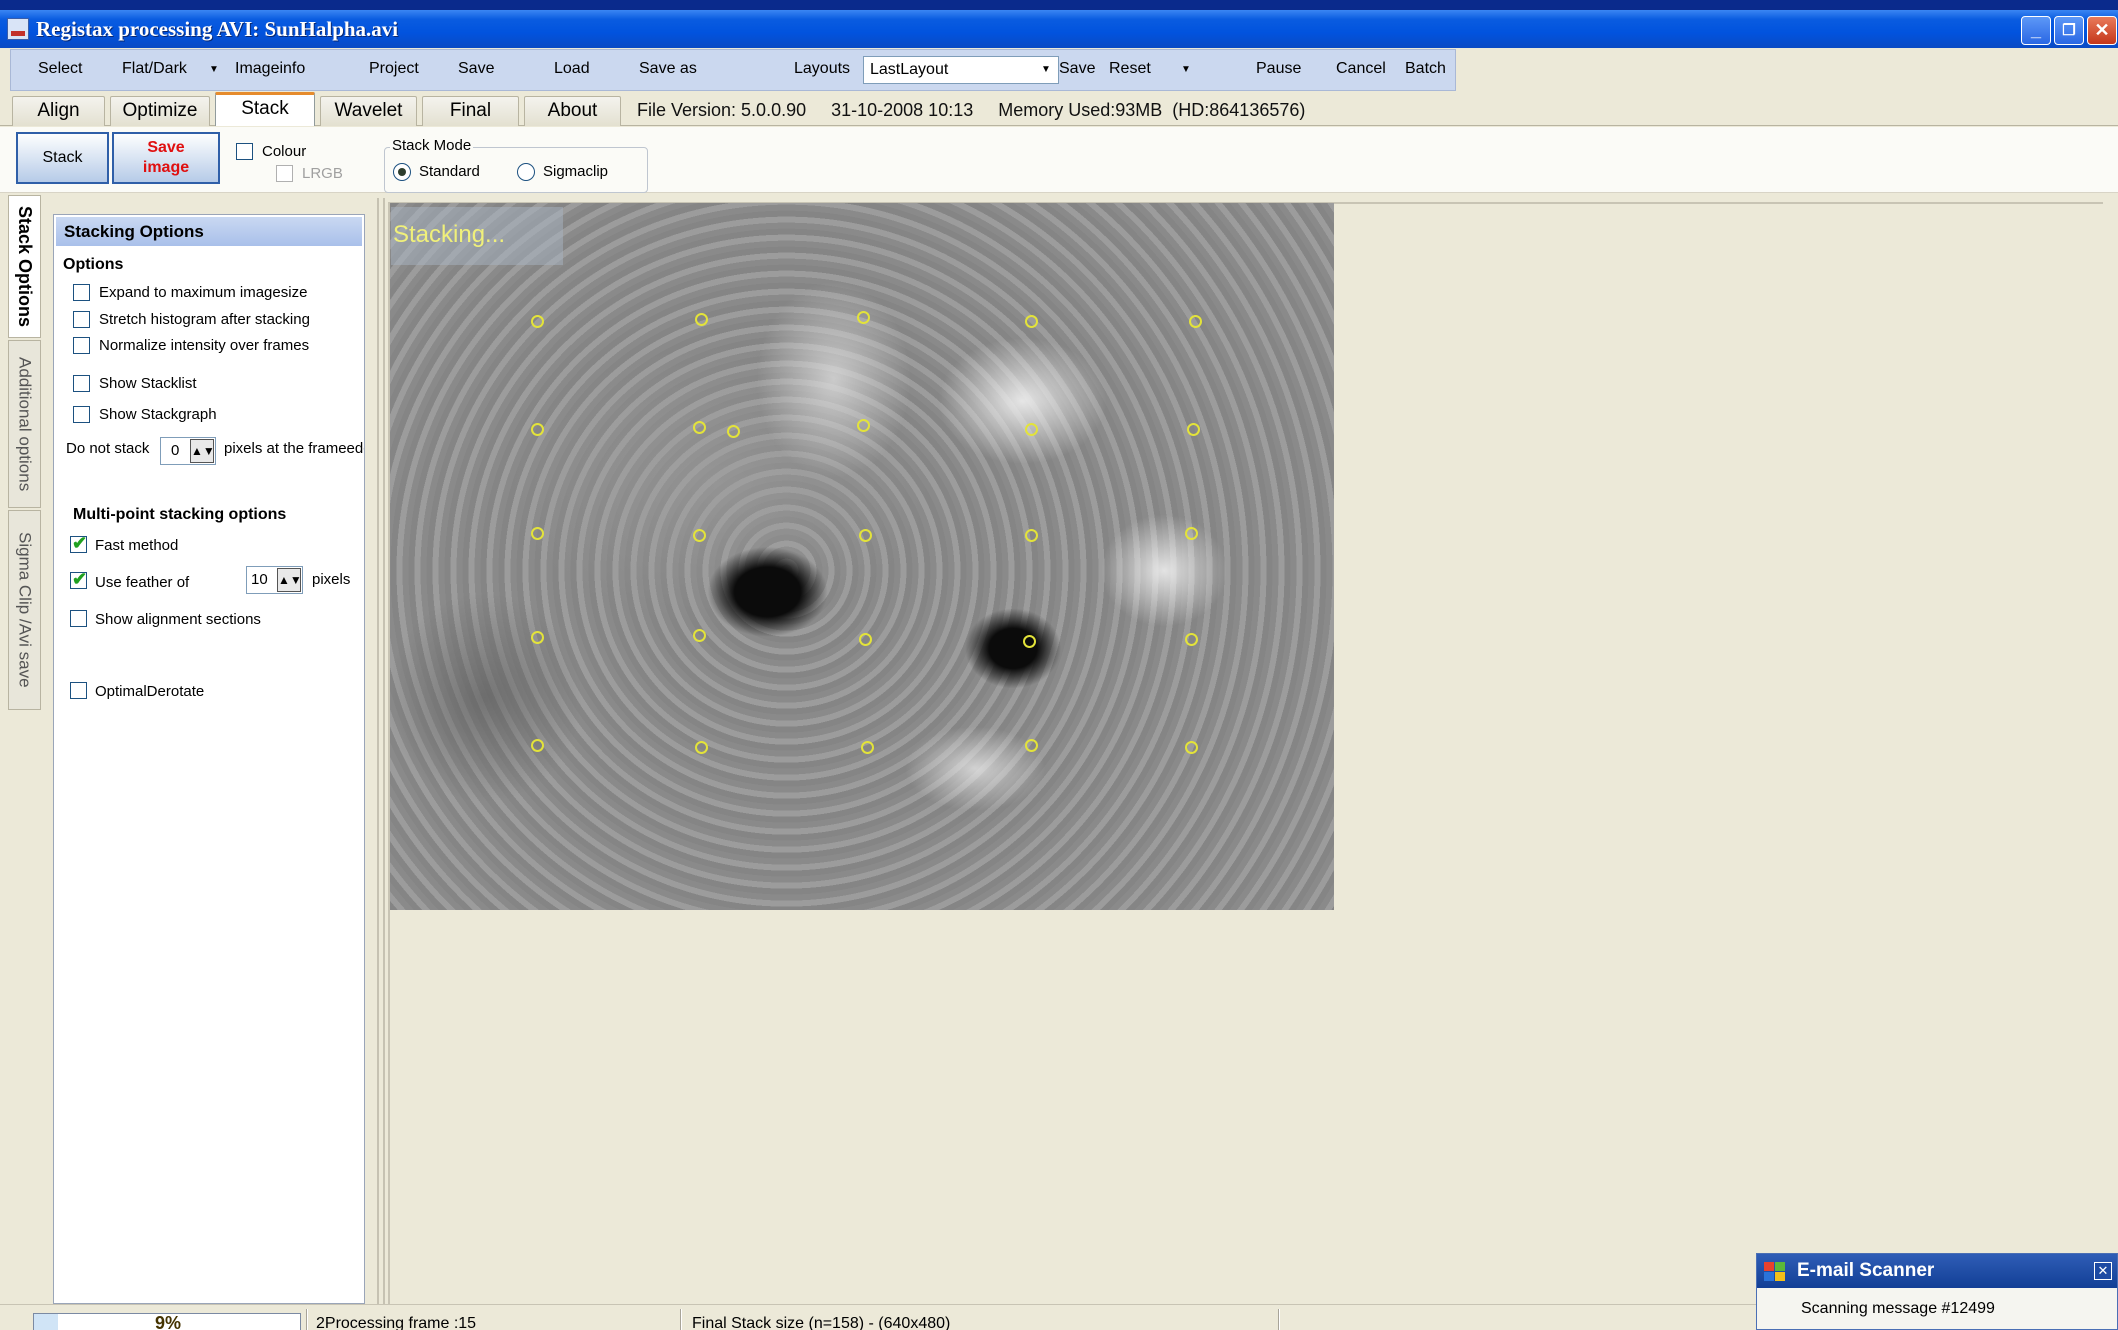 This screenshot has width=2118, height=1330. Describe the element at coordinates (1898, 1308) in the screenshot. I see `scanning-message: Scanning message #12499` at that location.